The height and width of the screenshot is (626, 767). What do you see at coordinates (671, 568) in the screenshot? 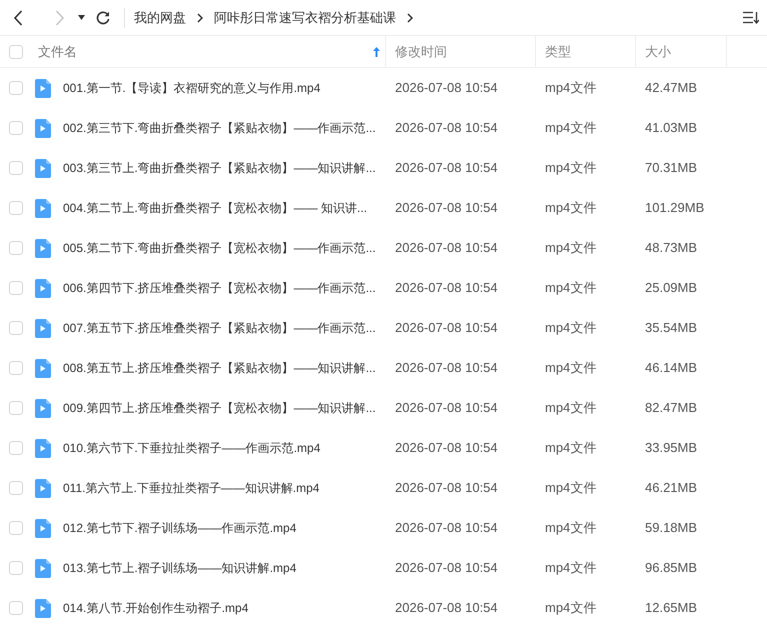
I see `file-size: 96.85MB` at bounding box center [671, 568].